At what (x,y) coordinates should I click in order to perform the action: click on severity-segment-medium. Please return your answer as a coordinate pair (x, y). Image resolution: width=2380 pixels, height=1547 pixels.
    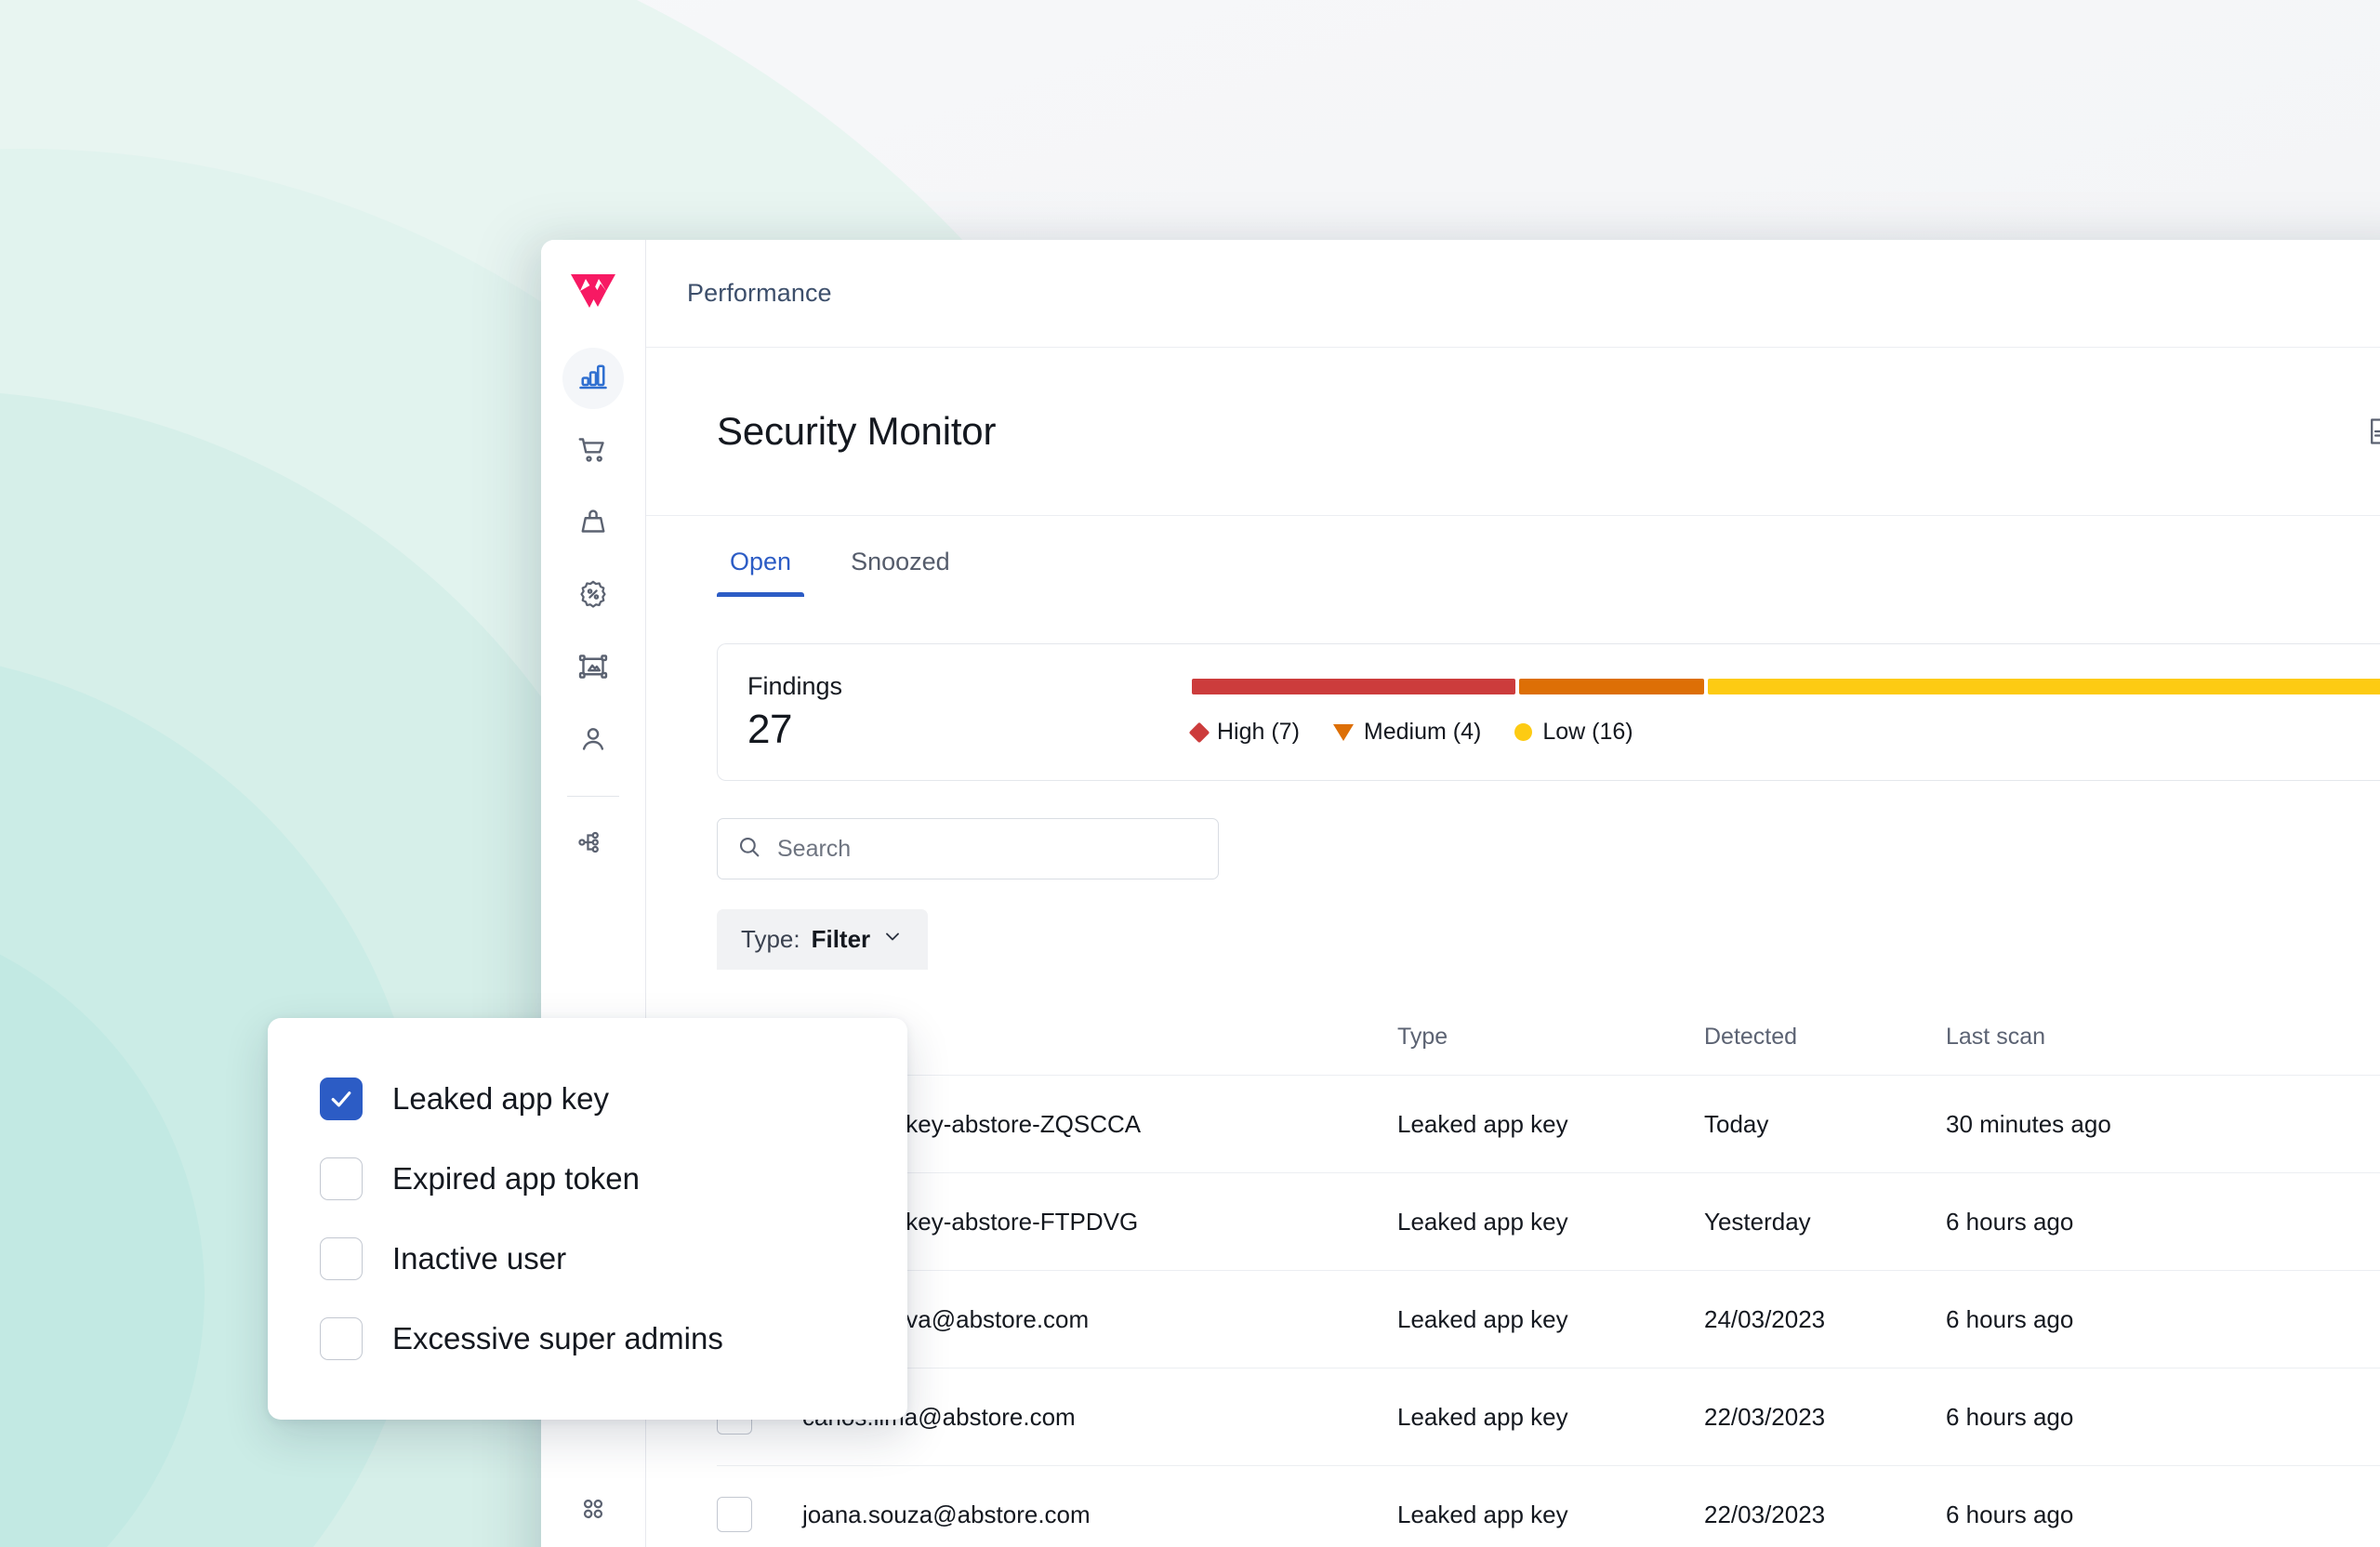
    Looking at the image, I should click on (1611, 686).